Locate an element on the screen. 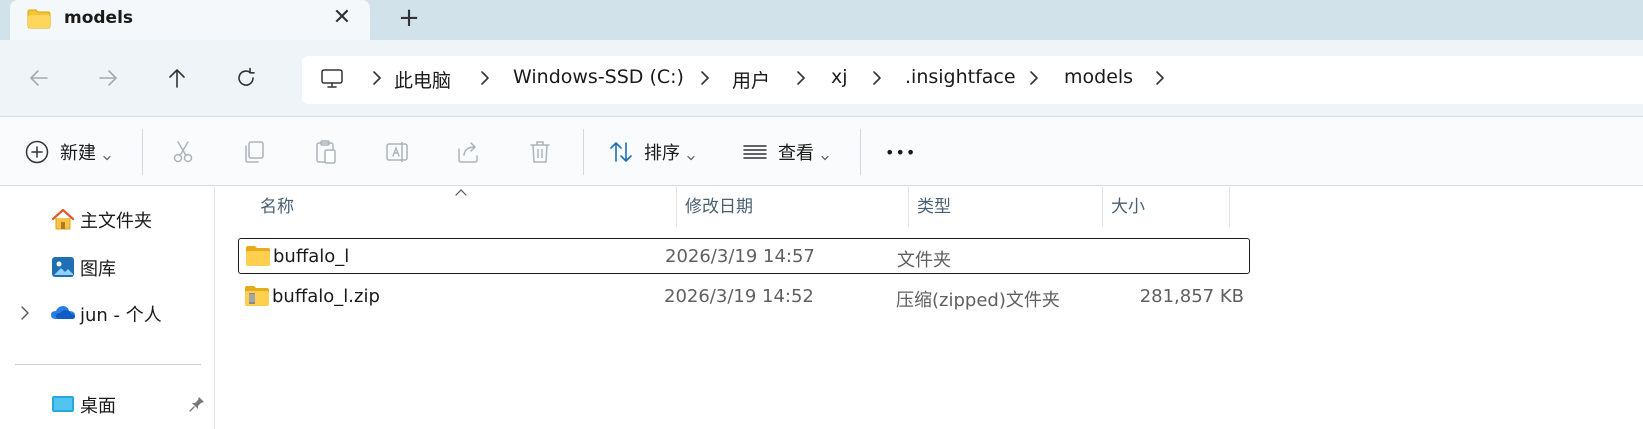  sidebar-item-home: 主文件夹 is located at coordinates (107, 220).